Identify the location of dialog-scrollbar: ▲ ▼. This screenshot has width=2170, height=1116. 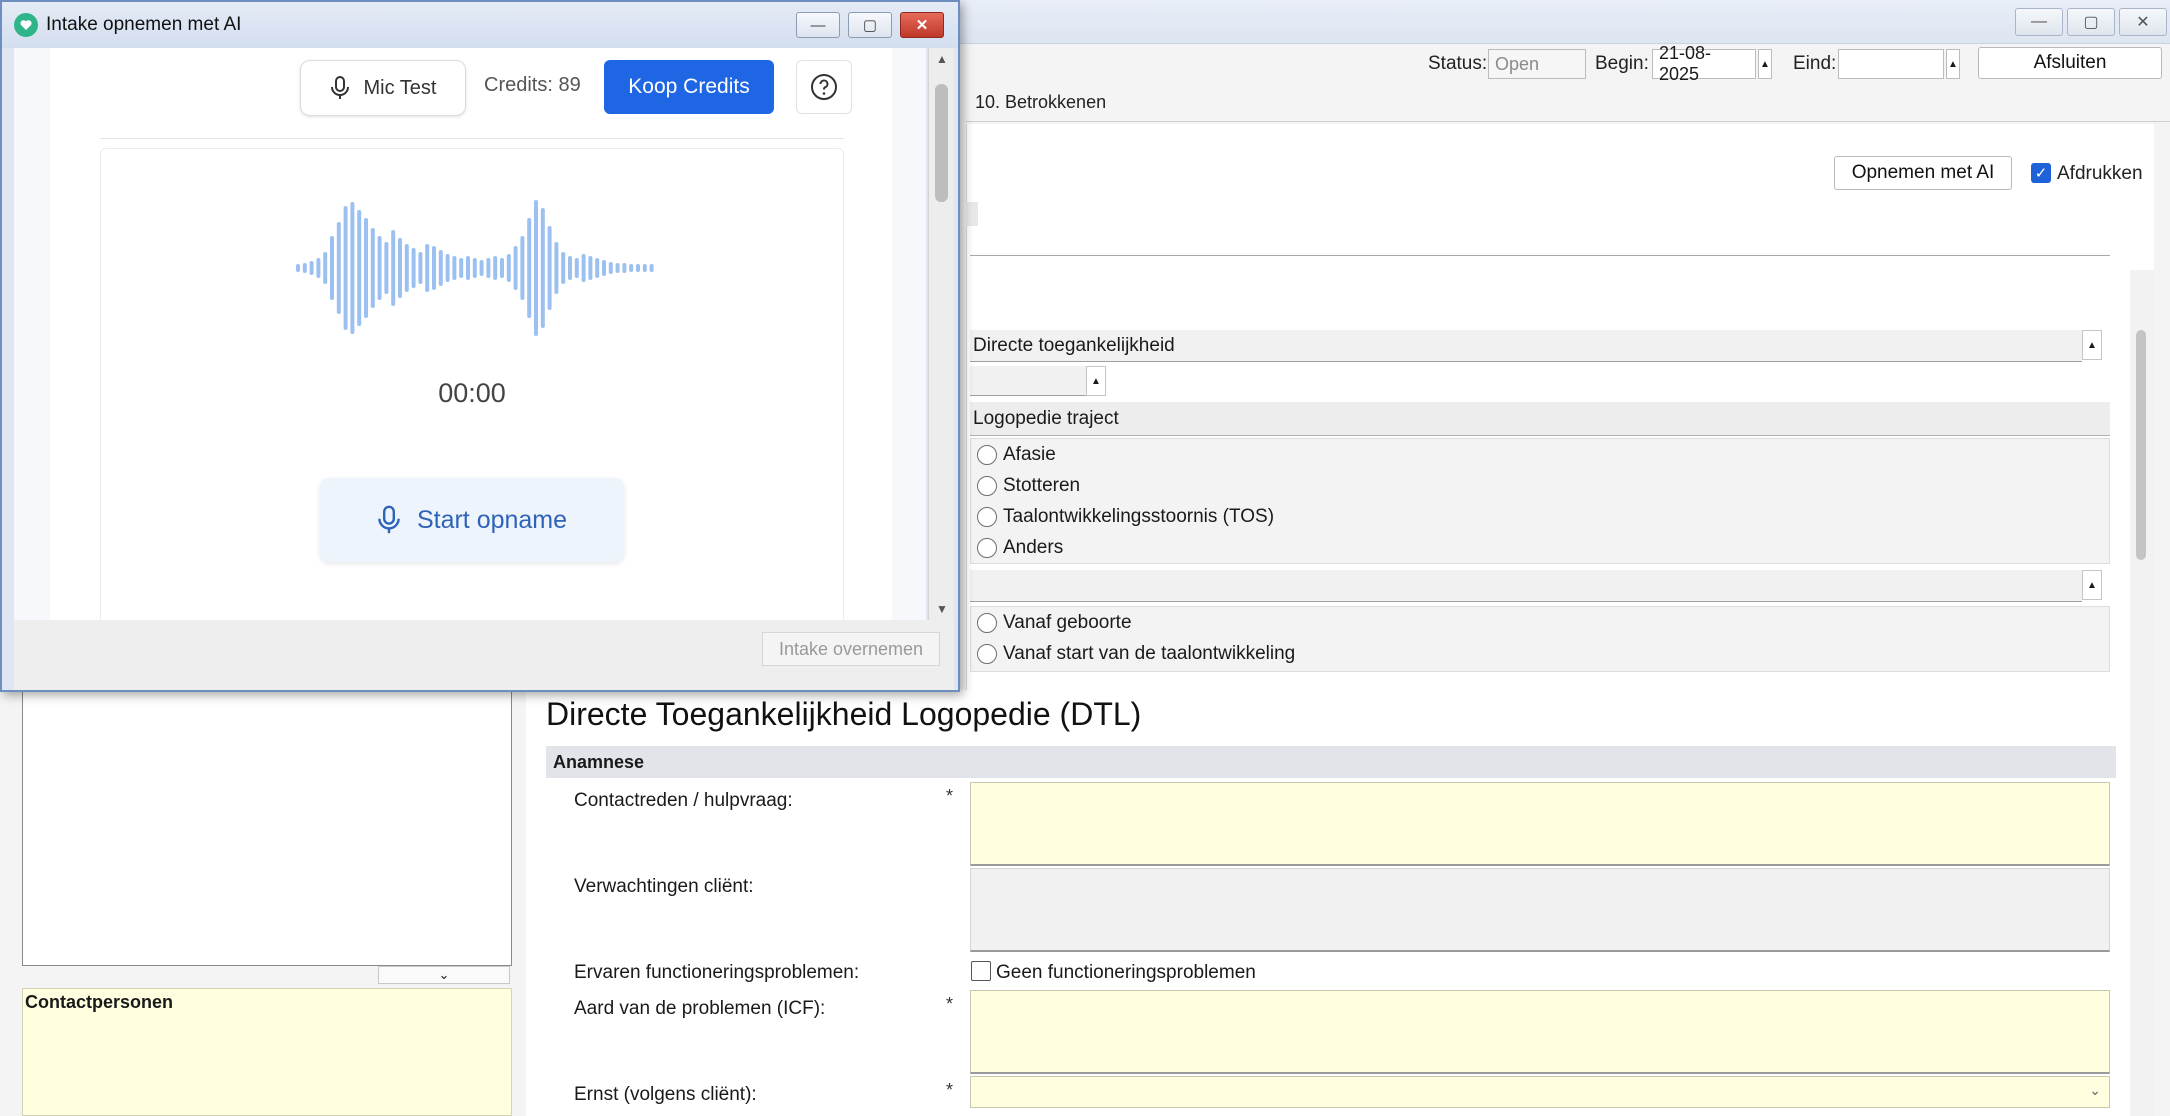
(941, 334).